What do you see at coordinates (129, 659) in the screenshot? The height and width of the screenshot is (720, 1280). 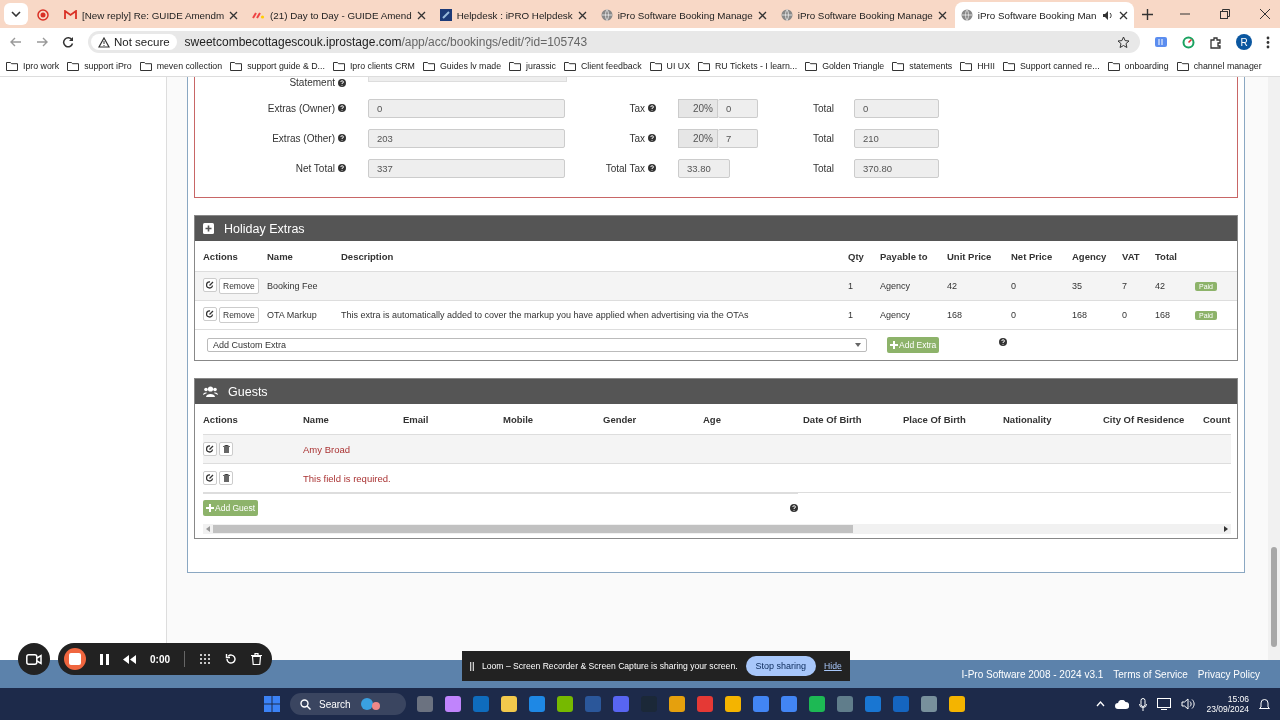 I see `rewind-icon` at bounding box center [129, 659].